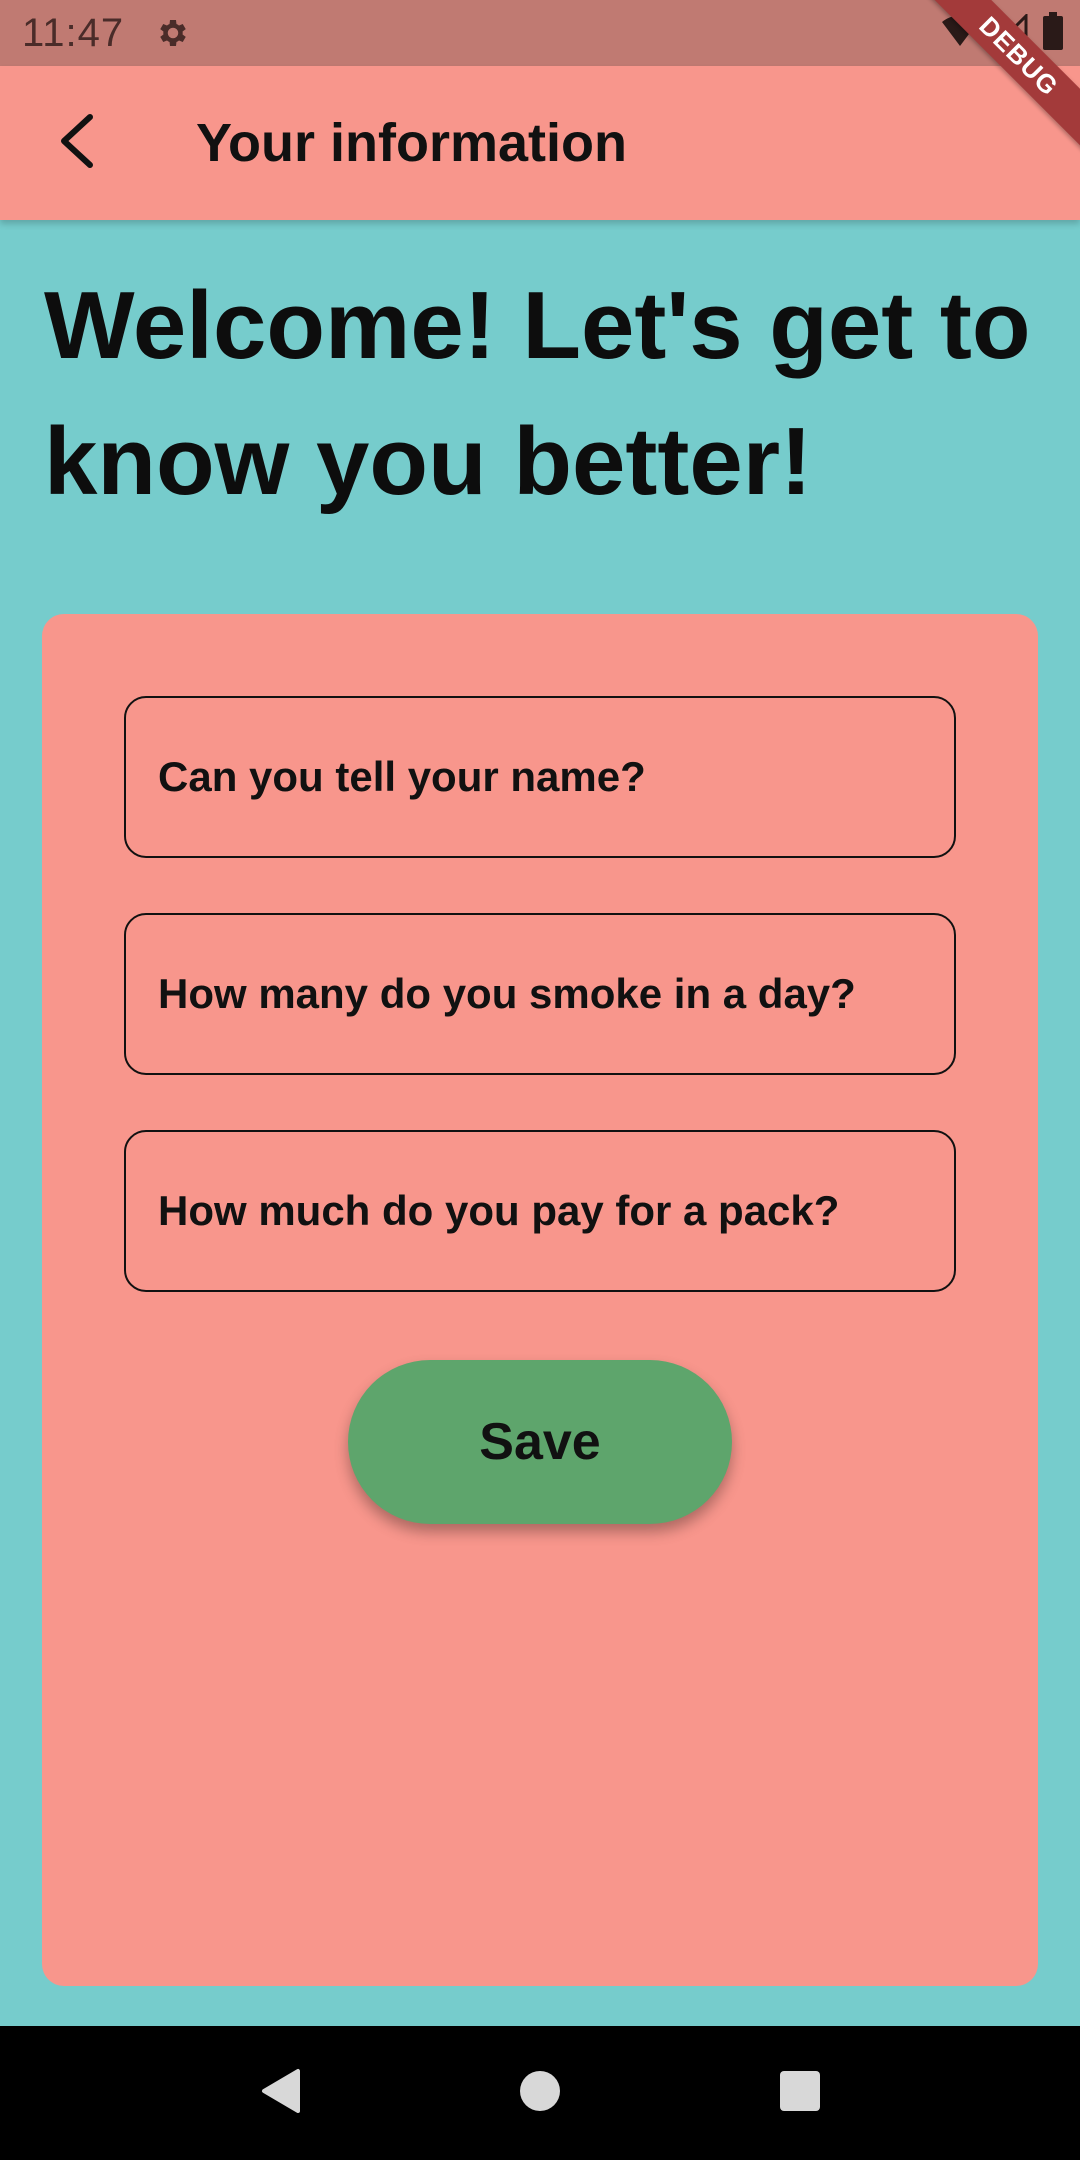 The width and height of the screenshot is (1080, 2160). I want to click on system-nav-bar, so click(540, 2093).